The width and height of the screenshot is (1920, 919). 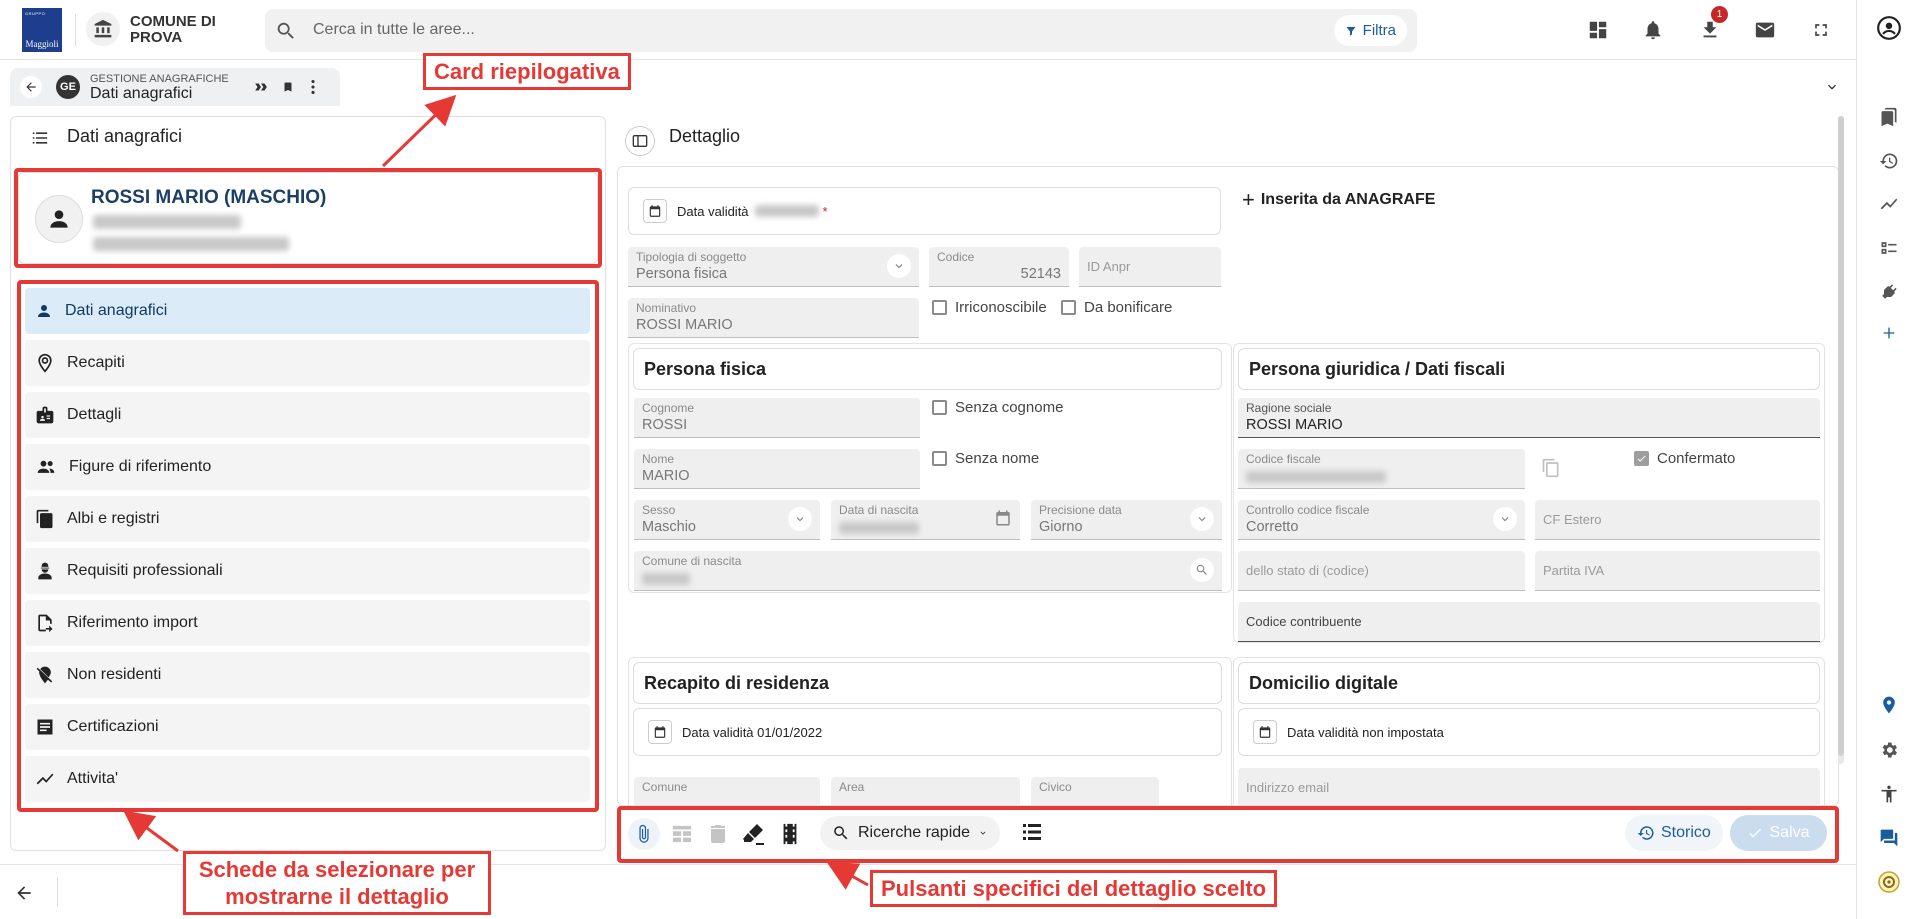 What do you see at coordinates (777, 469) in the screenshot?
I see `nome-field: Nome MARIO` at bounding box center [777, 469].